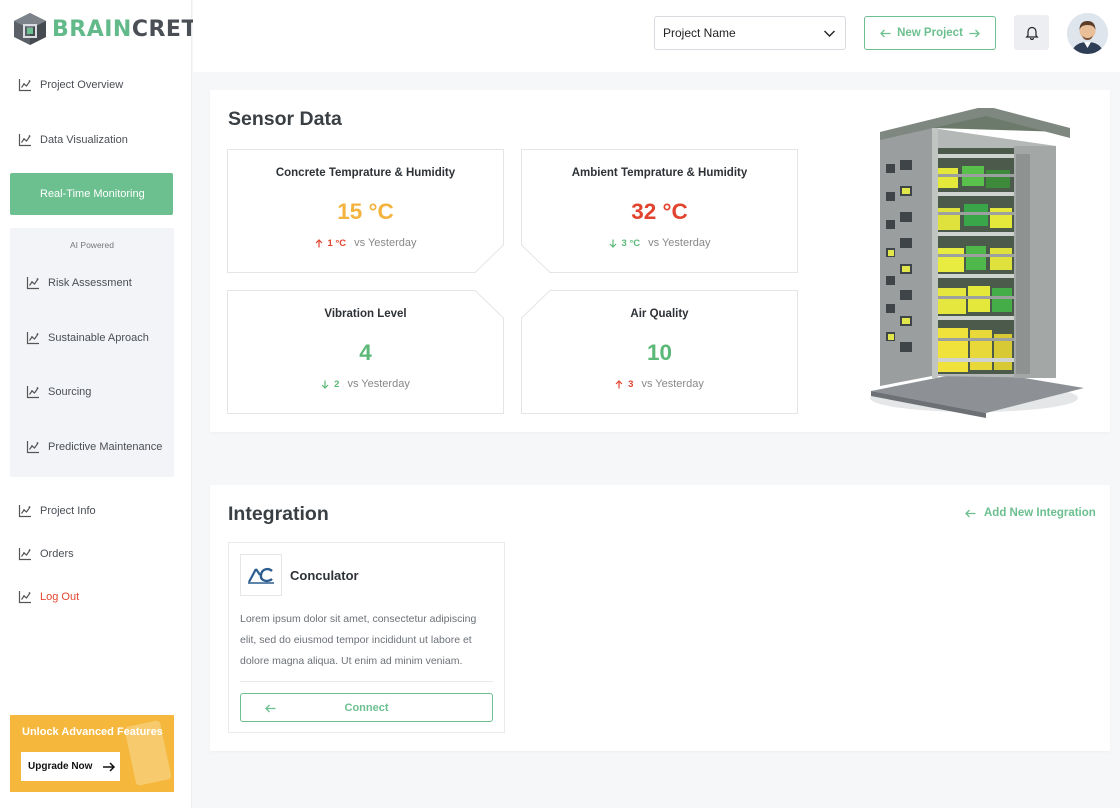 This screenshot has width=1120, height=808. I want to click on delta-value: 3, so click(624, 384).